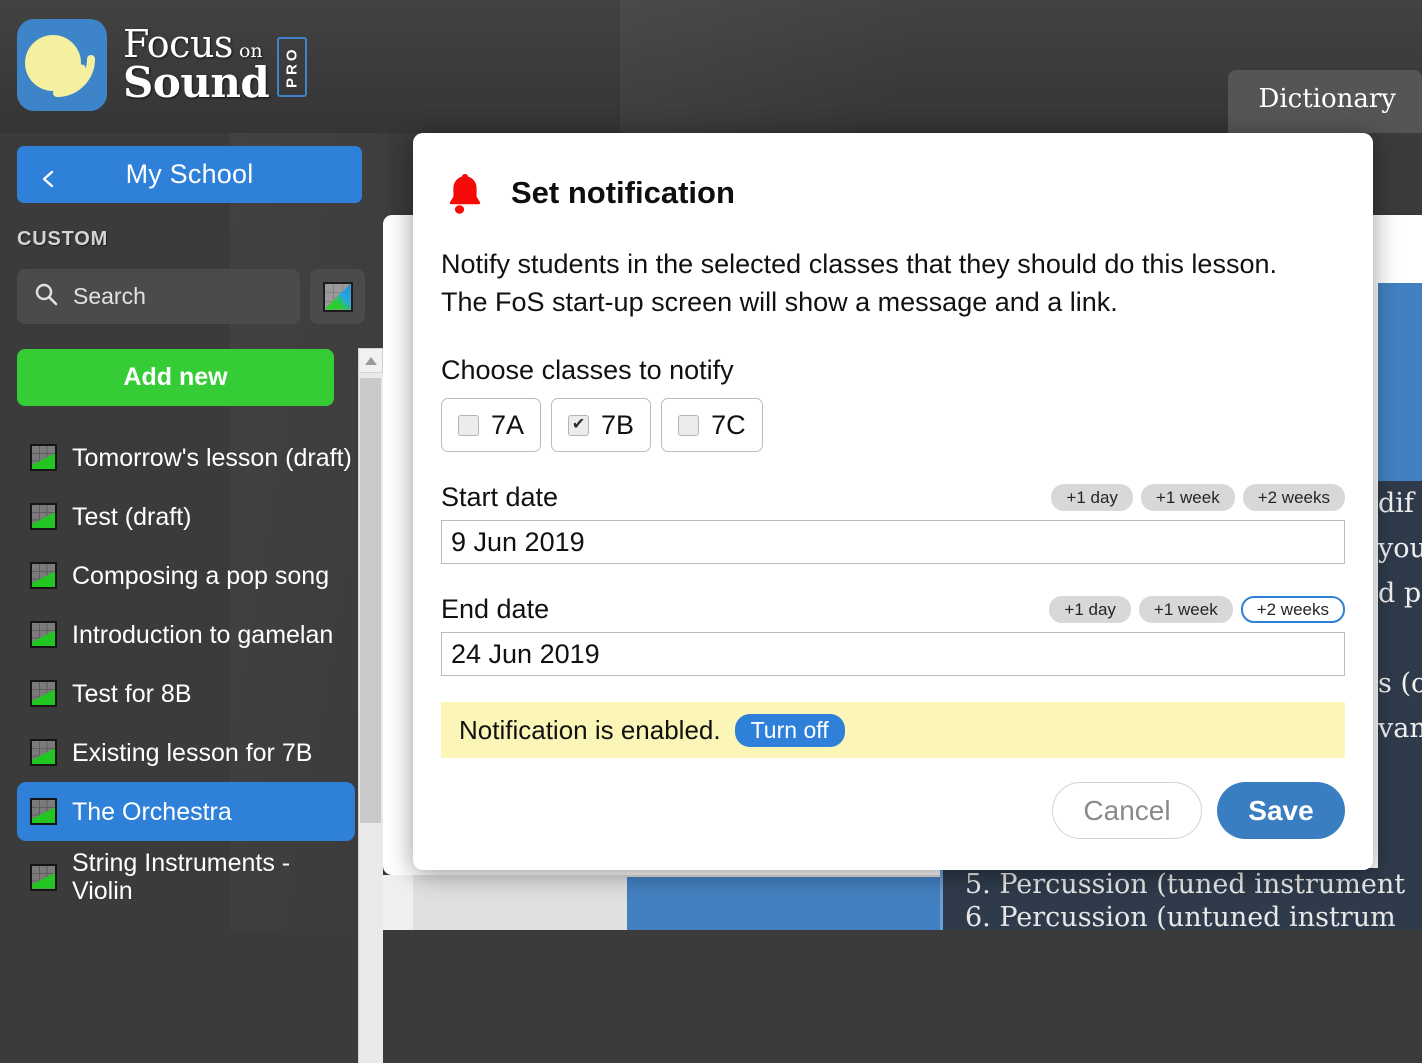 The width and height of the screenshot is (1422, 1063). What do you see at coordinates (1400, 548) in the screenshot?
I see `navy-fragment: you` at bounding box center [1400, 548].